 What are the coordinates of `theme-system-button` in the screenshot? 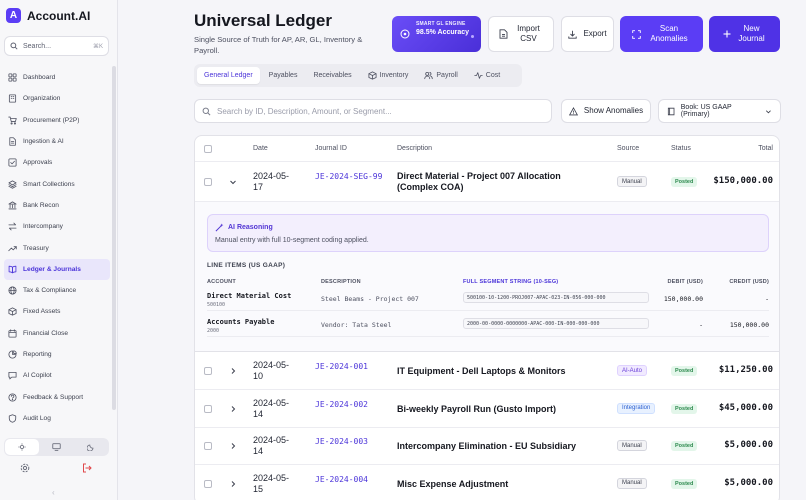 It's located at (56, 447).